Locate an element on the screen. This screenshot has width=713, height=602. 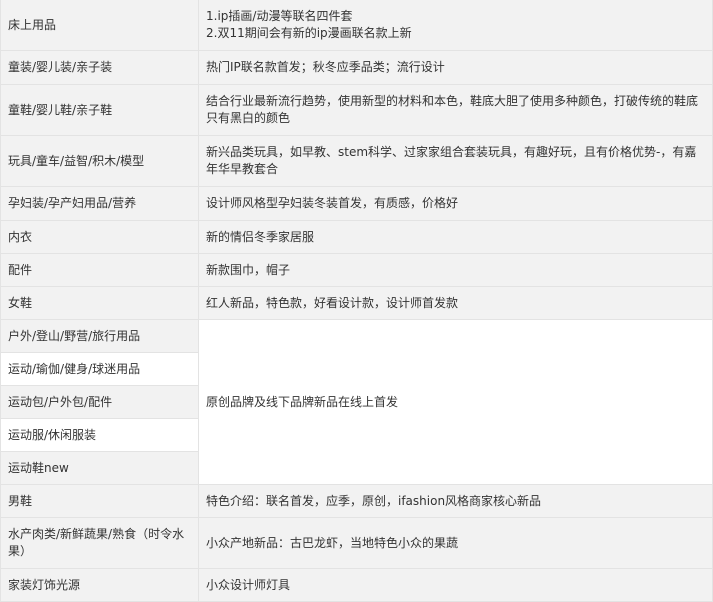
table-row: 家装灯饰光源 小众设计师灯具 is located at coordinates (356, 585).